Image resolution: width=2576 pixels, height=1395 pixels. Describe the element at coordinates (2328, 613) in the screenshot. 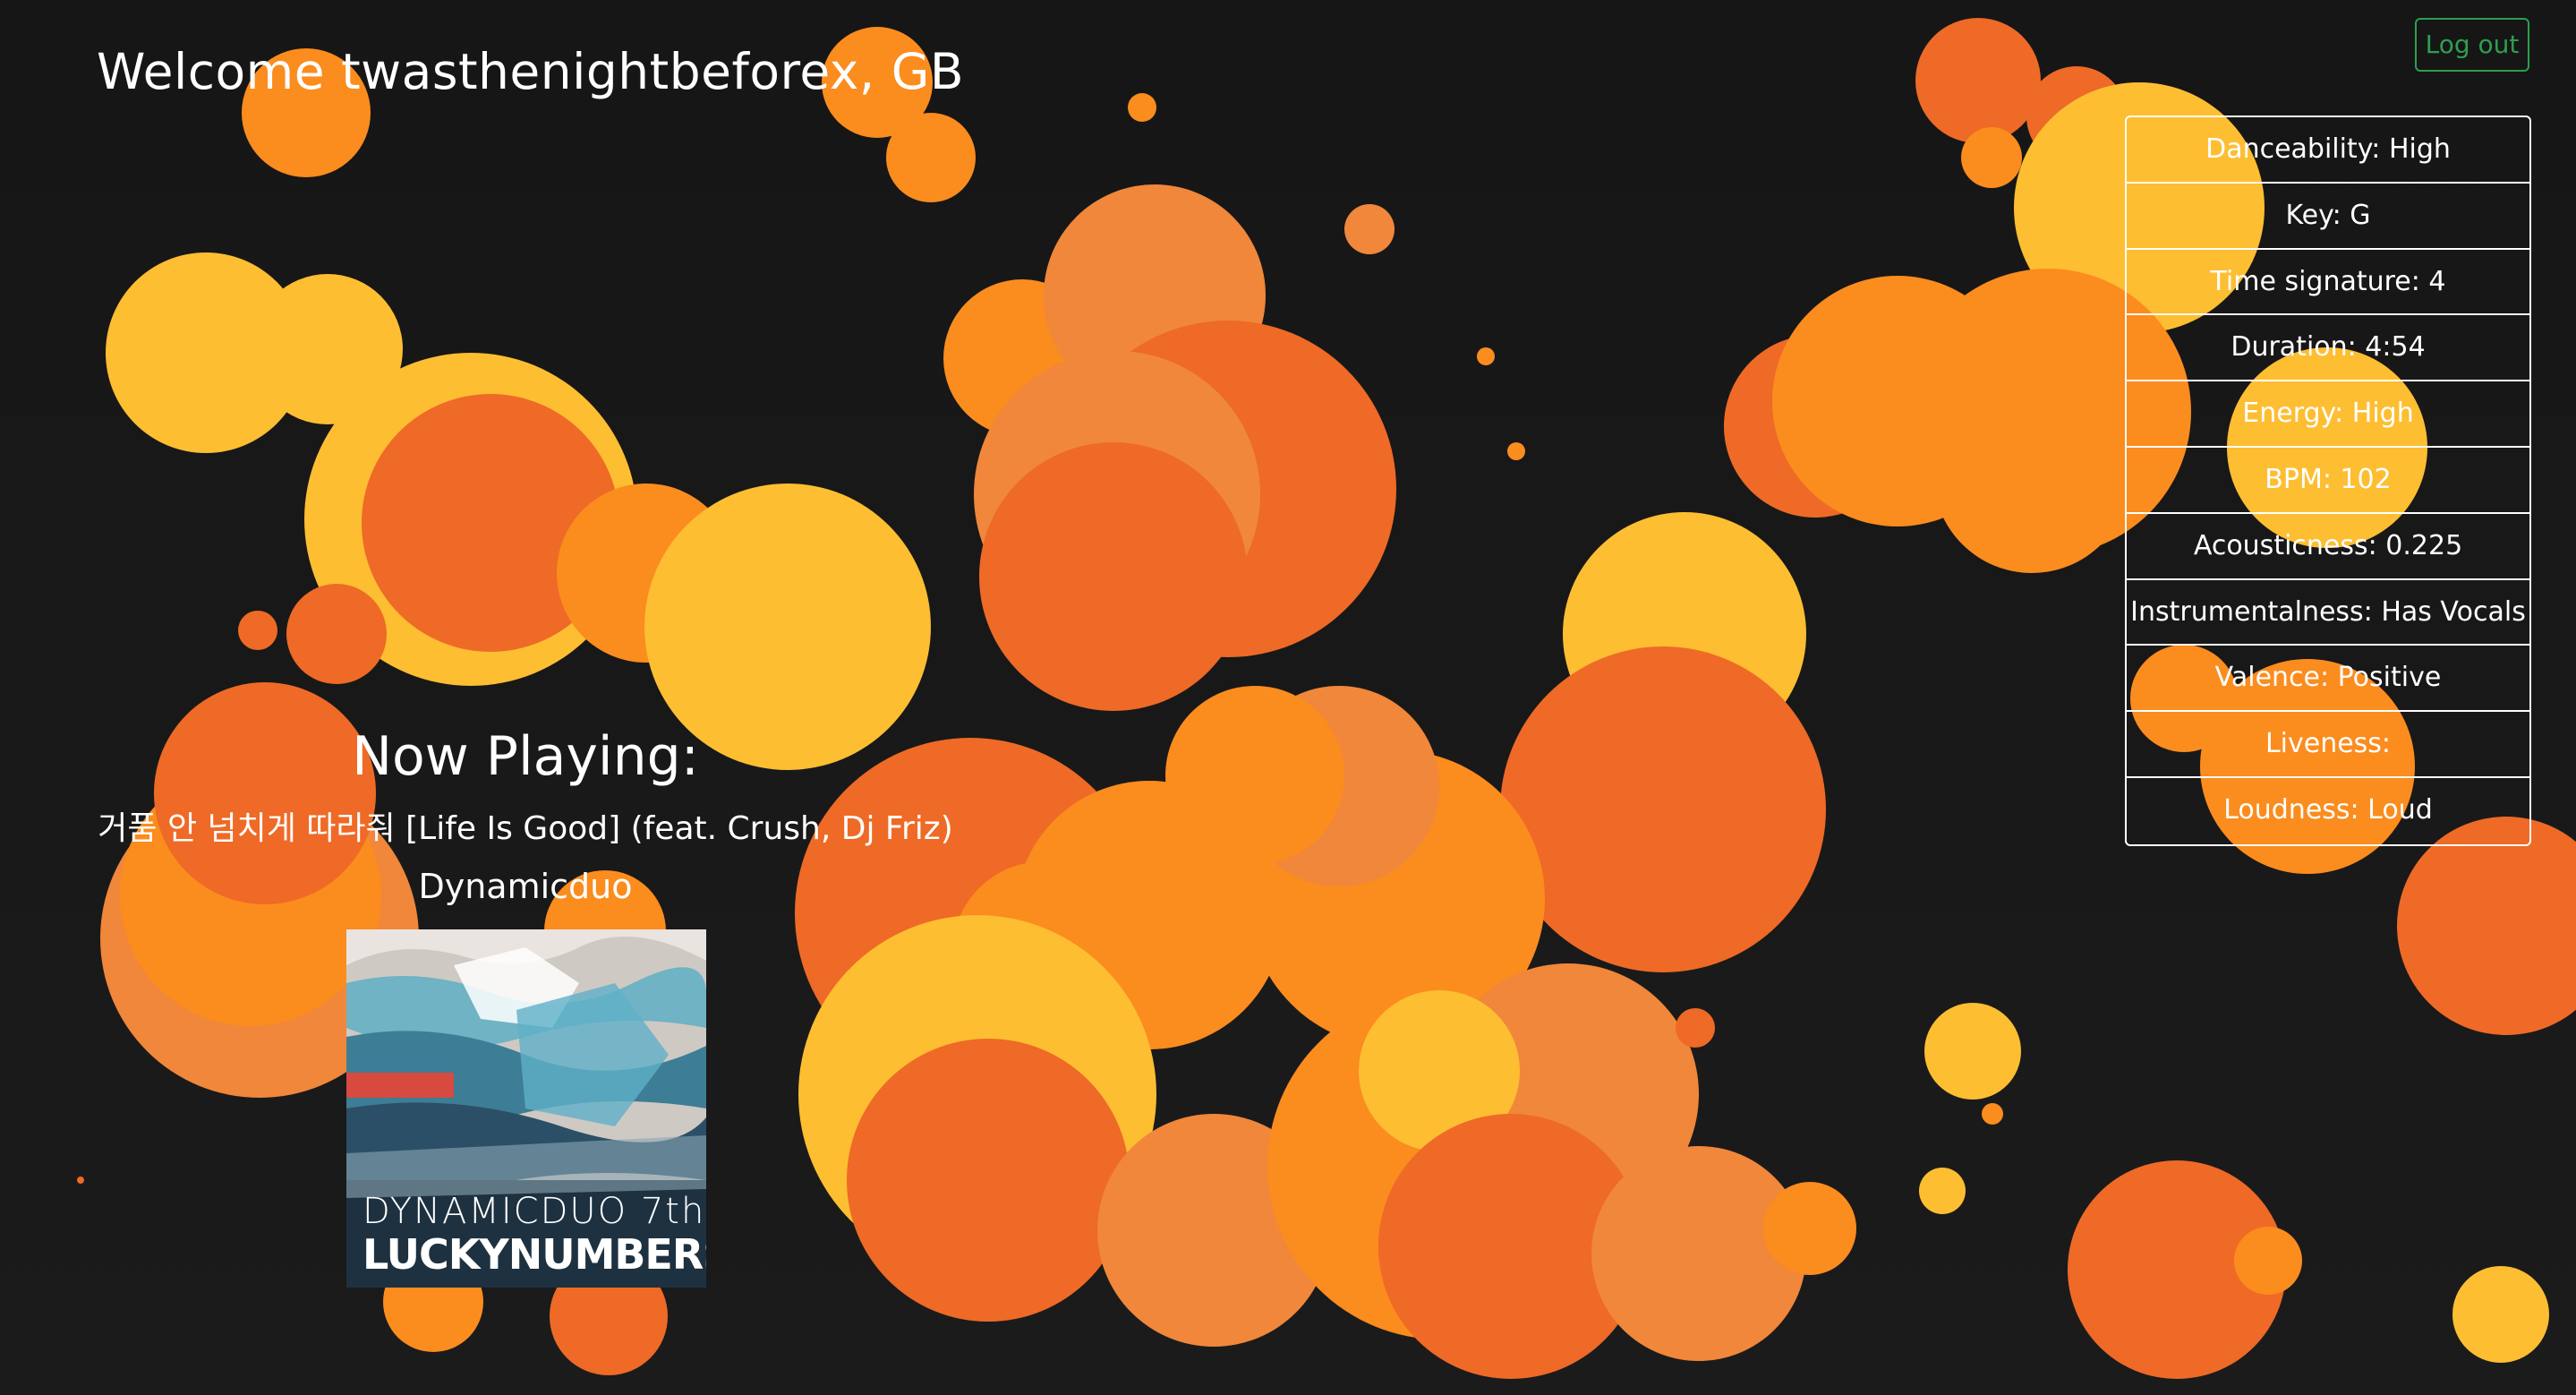

I see `feature-instrumentalness: Instrumentalness: Has Vocals` at that location.